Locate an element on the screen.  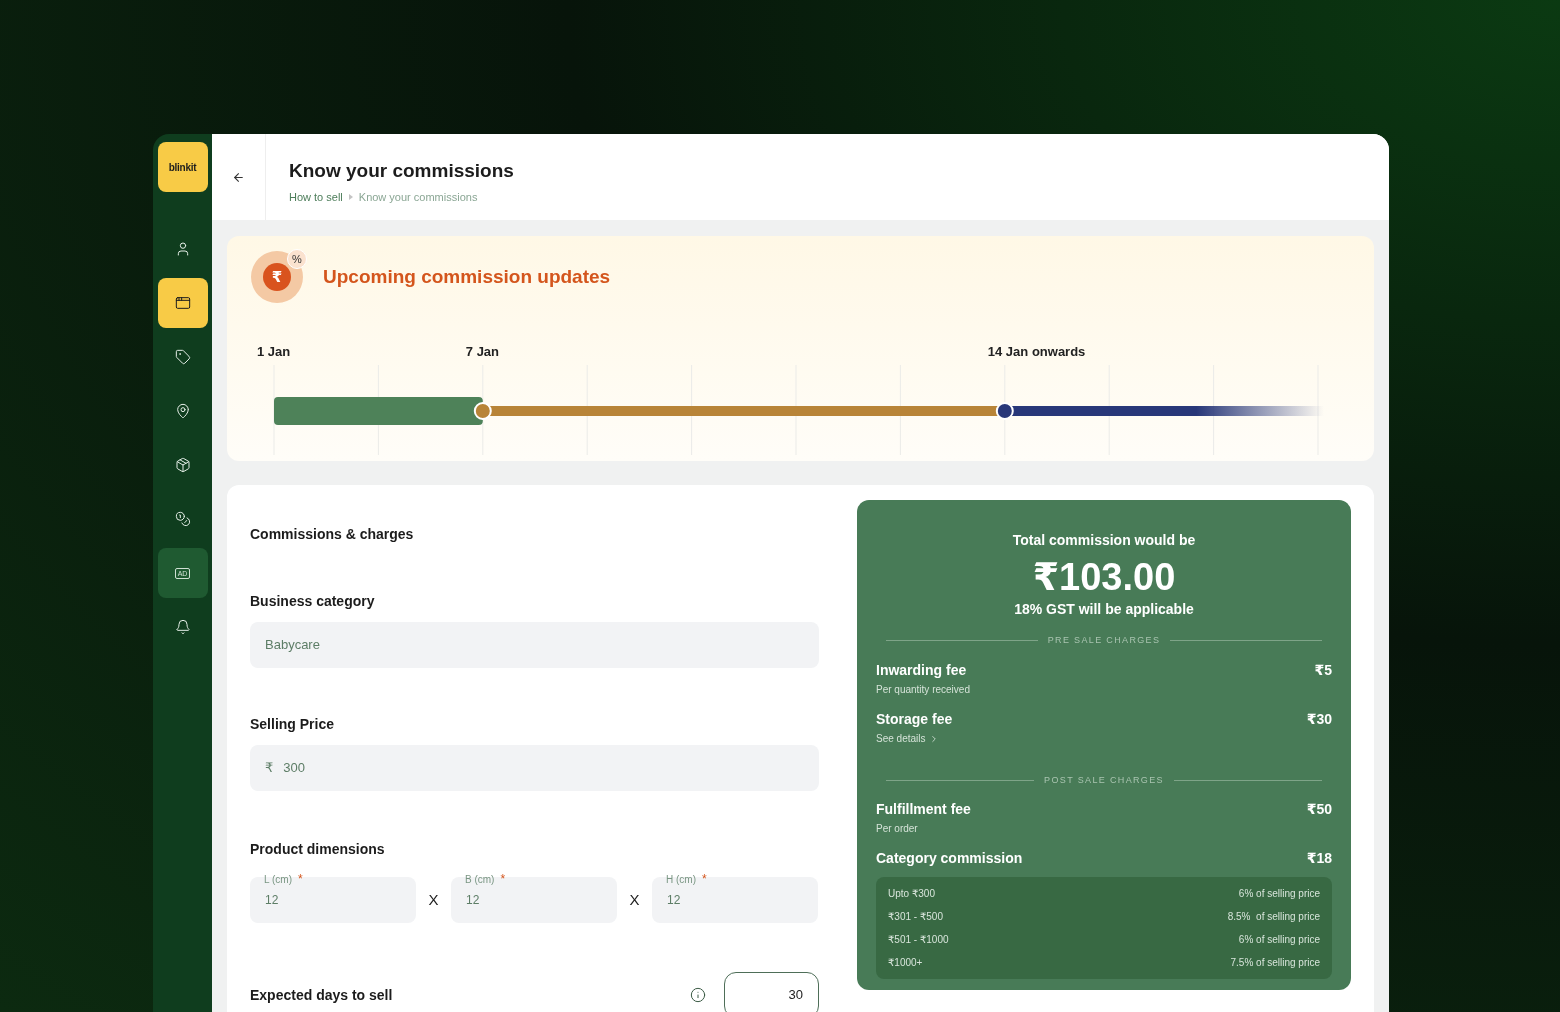
sidebar-item is located at coordinates (182, 303).